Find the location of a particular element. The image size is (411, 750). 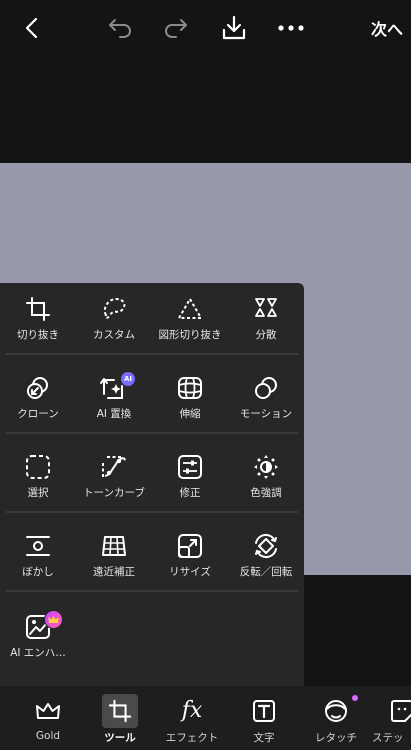

adjust-icon is located at coordinates (190, 467).